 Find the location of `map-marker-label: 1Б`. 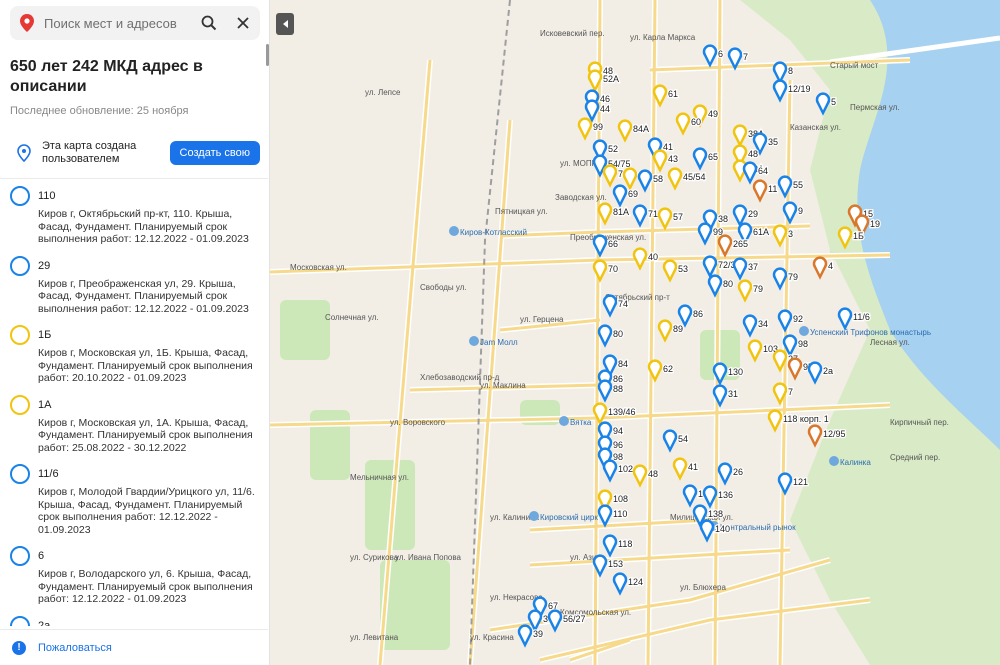

map-marker-label: 1Б is located at coordinates (858, 236).